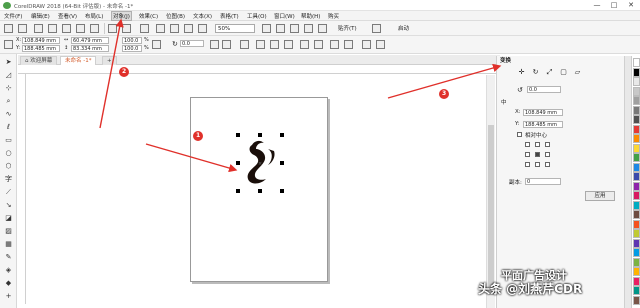 This screenshot has height=308, width=640. Describe the element at coordinates (66, 28) in the screenshot. I see `cut-icon` at that location.